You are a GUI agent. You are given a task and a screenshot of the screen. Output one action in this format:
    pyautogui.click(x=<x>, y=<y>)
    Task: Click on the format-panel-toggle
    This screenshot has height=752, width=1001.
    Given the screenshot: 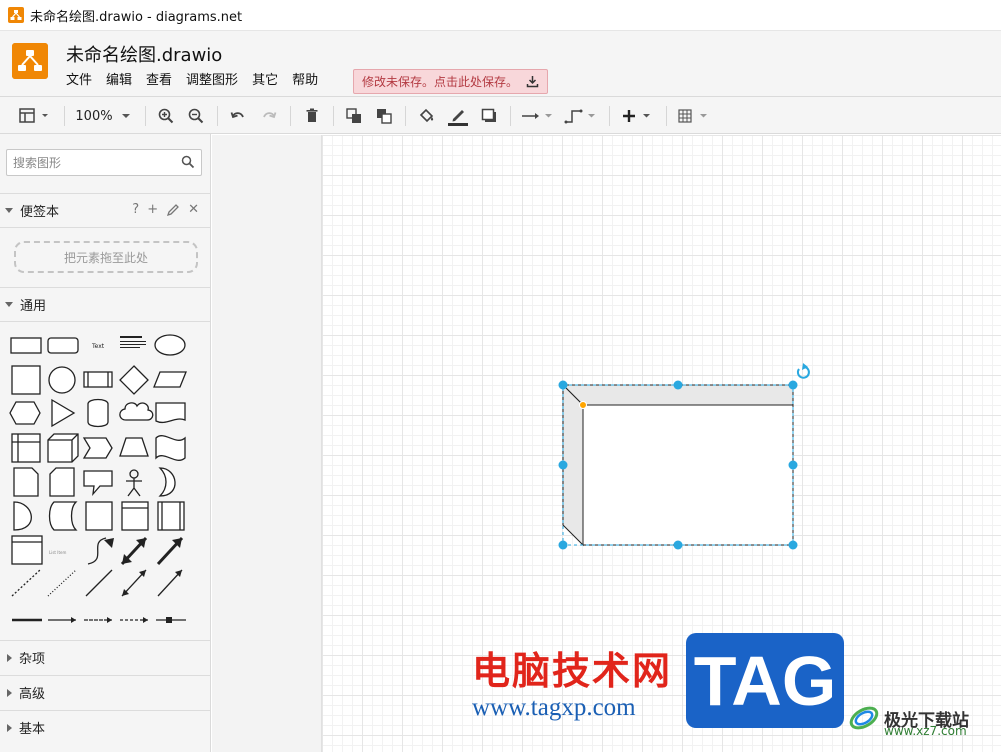 What is the action you would take?
    pyautogui.click(x=34, y=116)
    